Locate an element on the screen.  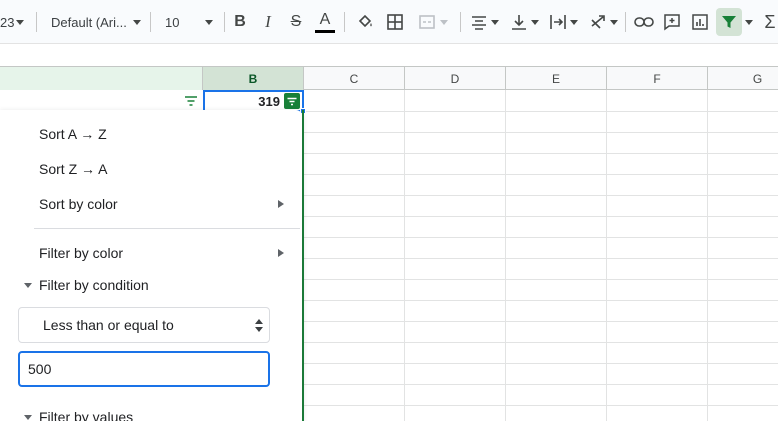
select-arrows-icon is located at coordinates (259, 326).